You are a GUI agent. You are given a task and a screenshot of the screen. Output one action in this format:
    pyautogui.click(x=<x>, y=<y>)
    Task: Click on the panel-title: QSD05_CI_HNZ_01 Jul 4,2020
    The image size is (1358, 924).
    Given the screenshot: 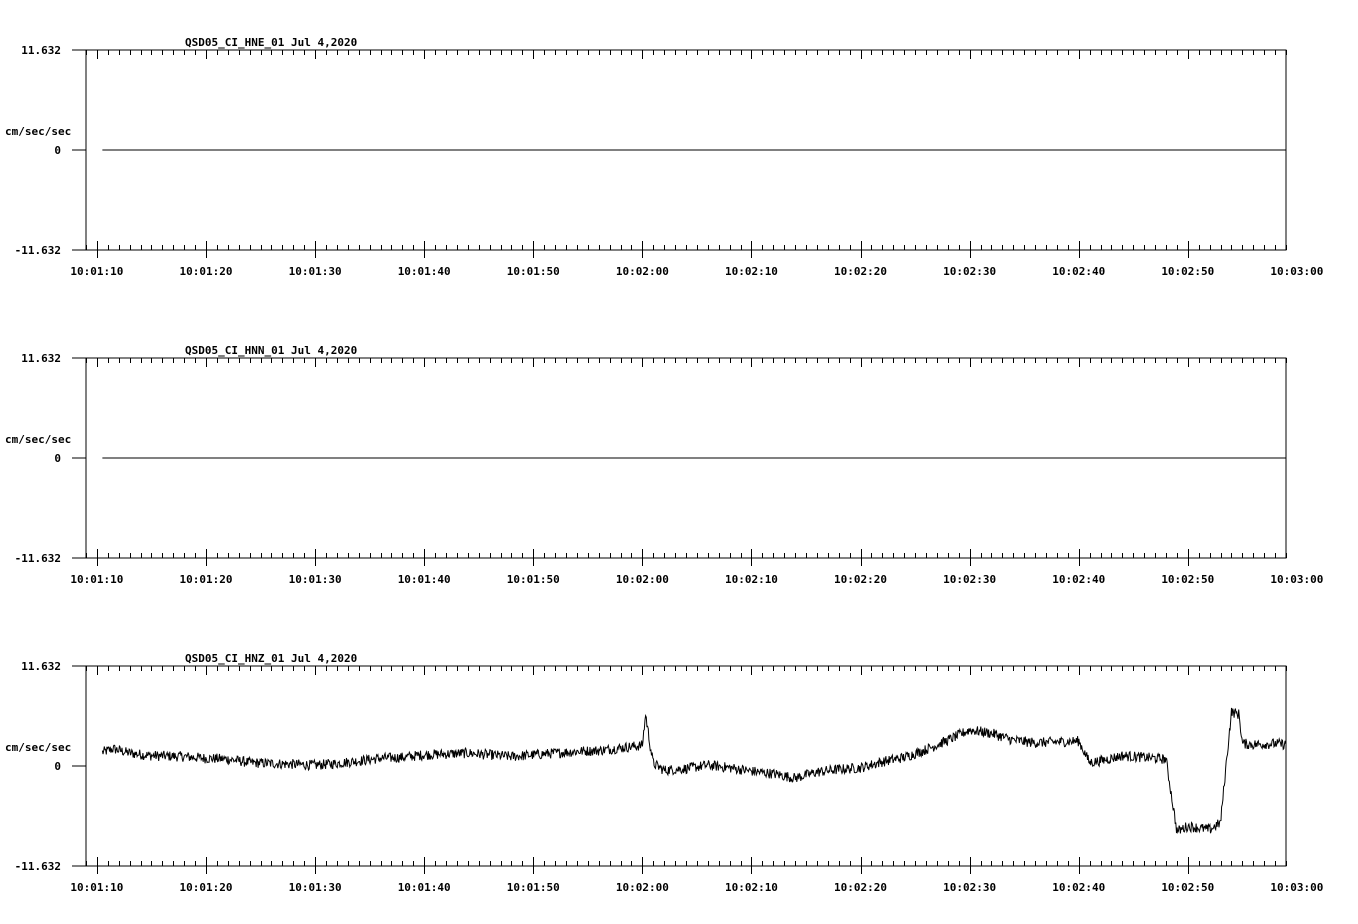 What is the action you would take?
    pyautogui.click(x=271, y=658)
    